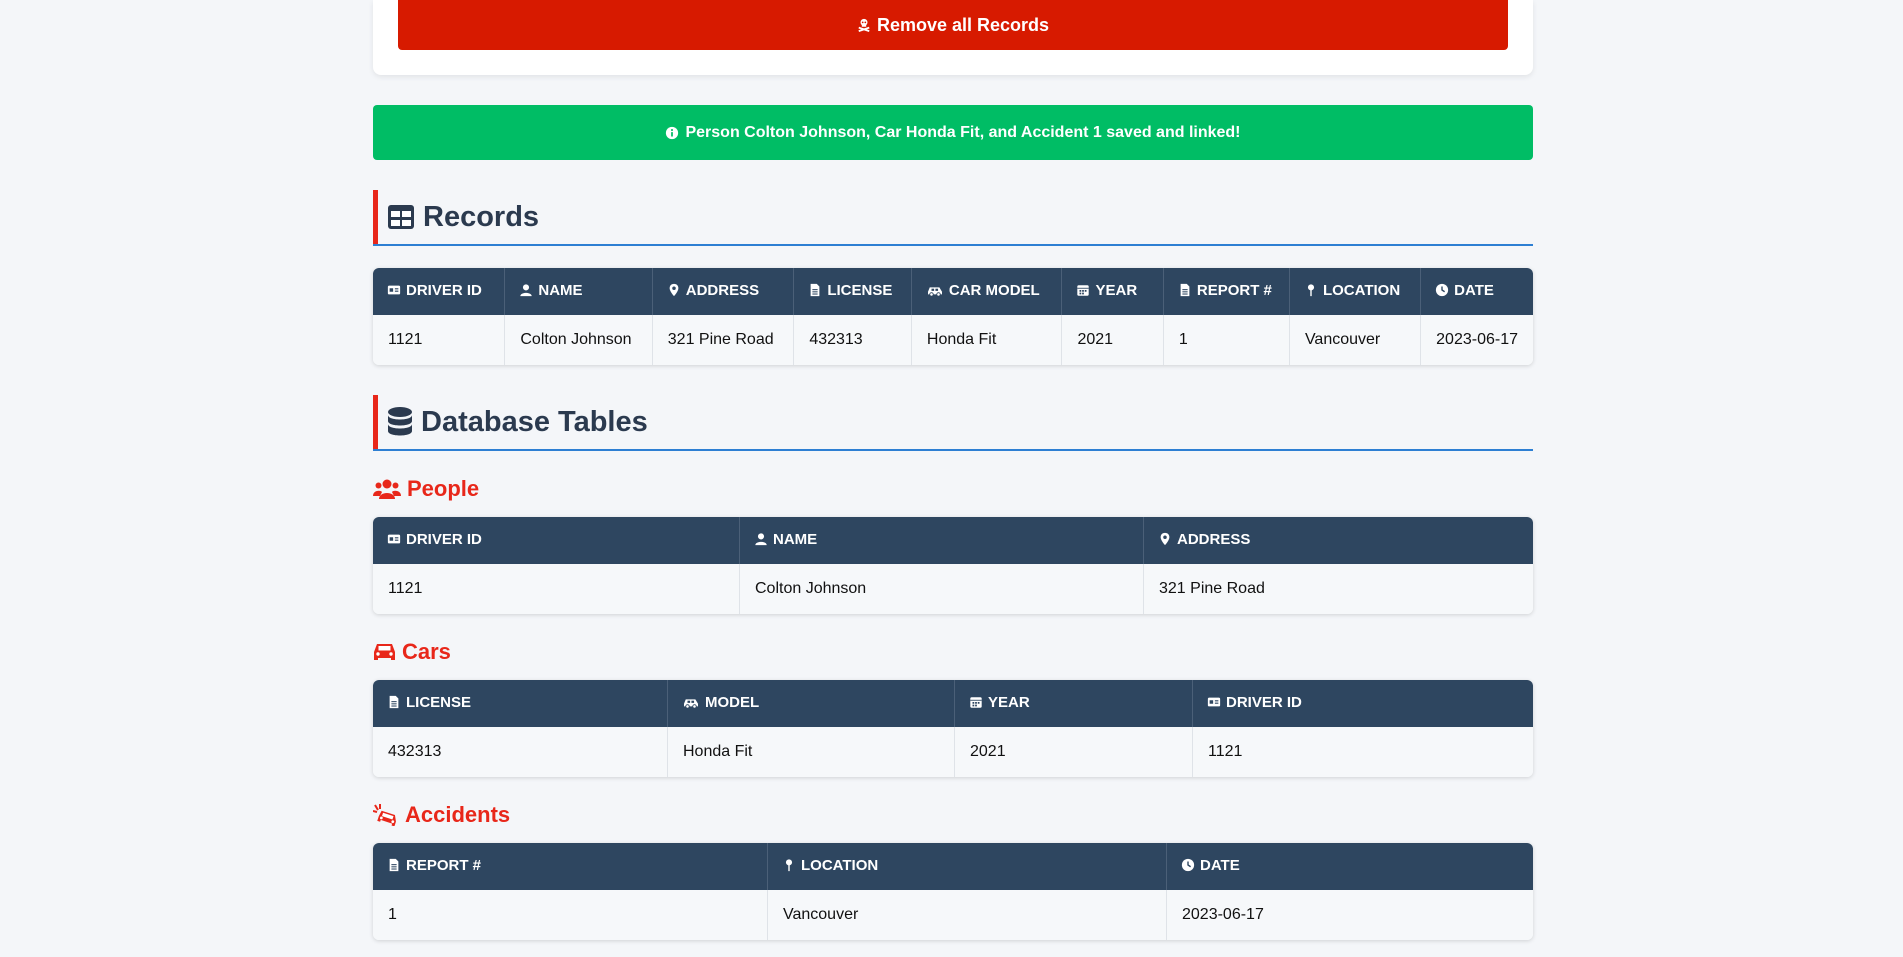 Image resolution: width=1903 pixels, height=957 pixels. Describe the element at coordinates (853, 340) in the screenshot. I see `cell-license: 432313` at that location.